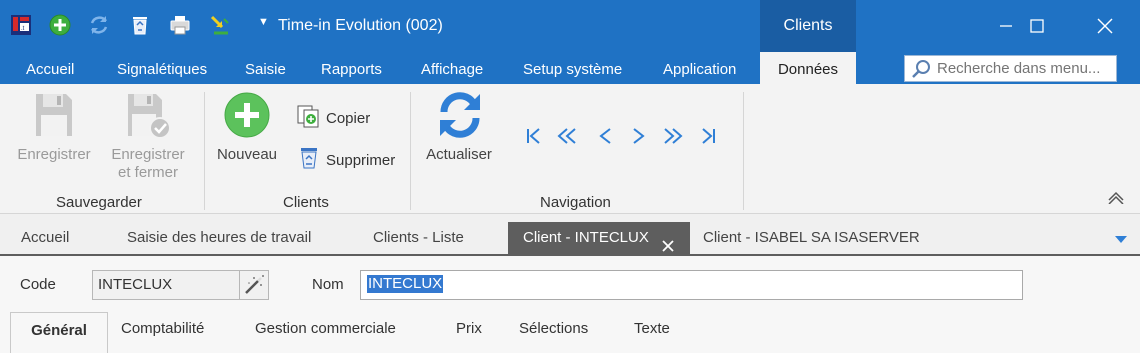  Describe the element at coordinates (325, 328) in the screenshot. I see `sub-tab-gestion-commerciale: Gestion commerciale` at that location.